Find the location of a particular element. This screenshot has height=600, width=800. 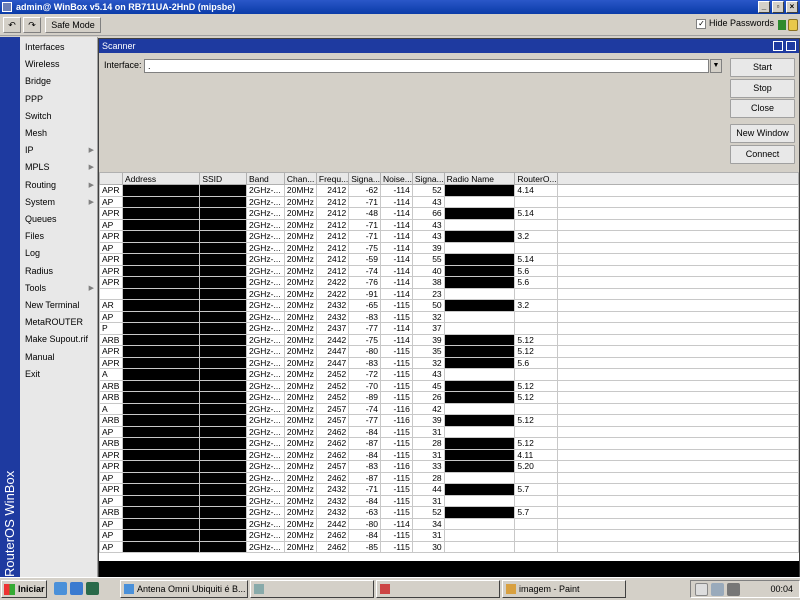

menu-item-queues: Queues is located at coordinates (59, 219).